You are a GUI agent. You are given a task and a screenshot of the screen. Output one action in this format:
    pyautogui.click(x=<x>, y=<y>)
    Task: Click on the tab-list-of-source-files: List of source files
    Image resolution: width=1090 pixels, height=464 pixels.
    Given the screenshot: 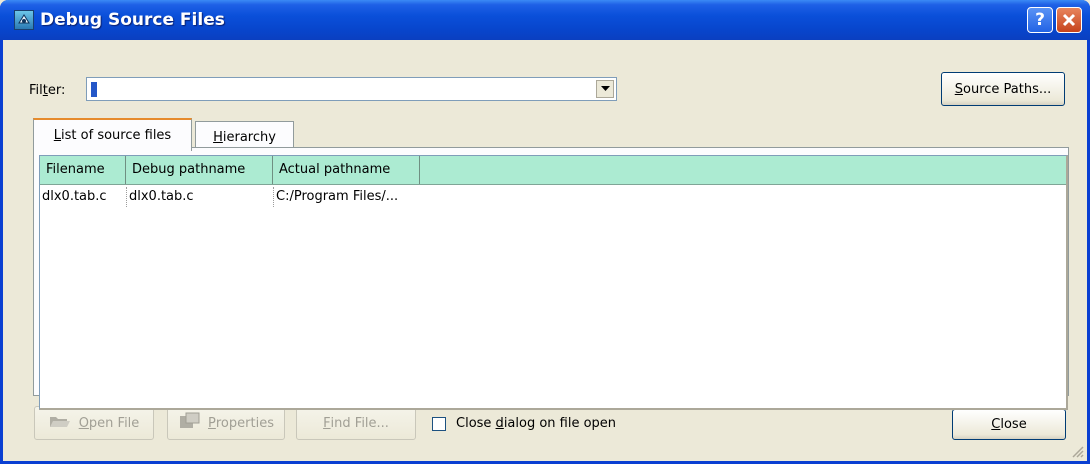 What is the action you would take?
    pyautogui.click(x=112, y=134)
    